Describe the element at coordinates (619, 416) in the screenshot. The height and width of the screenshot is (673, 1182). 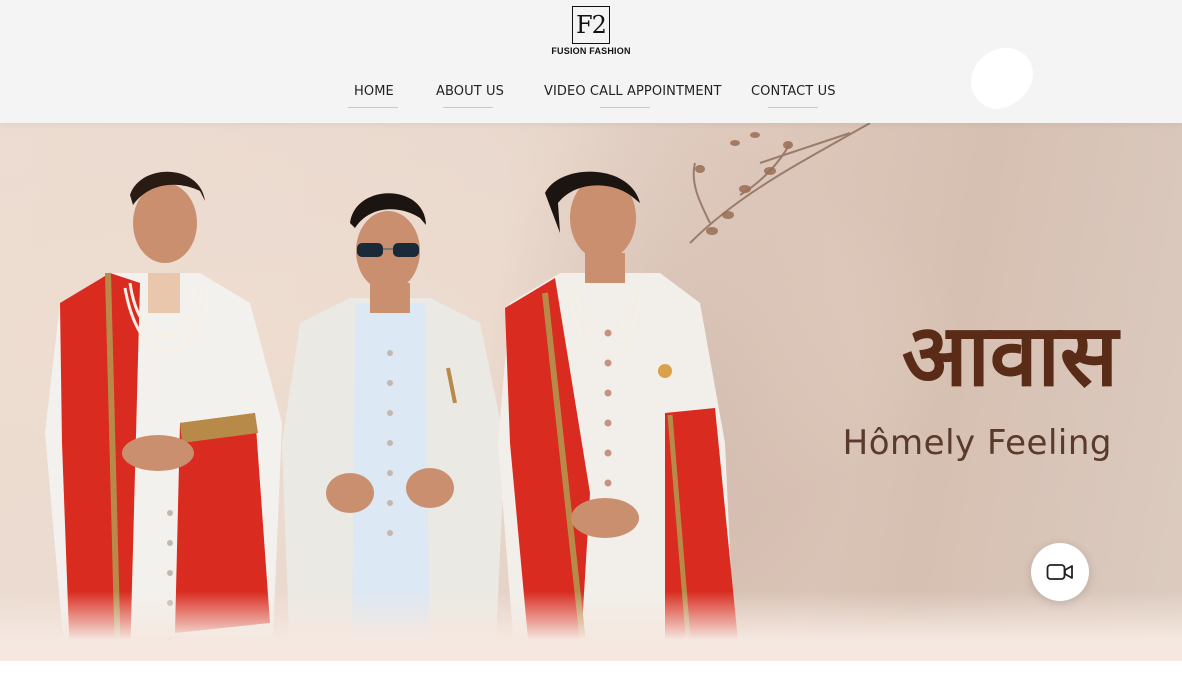
I see `model-right` at that location.